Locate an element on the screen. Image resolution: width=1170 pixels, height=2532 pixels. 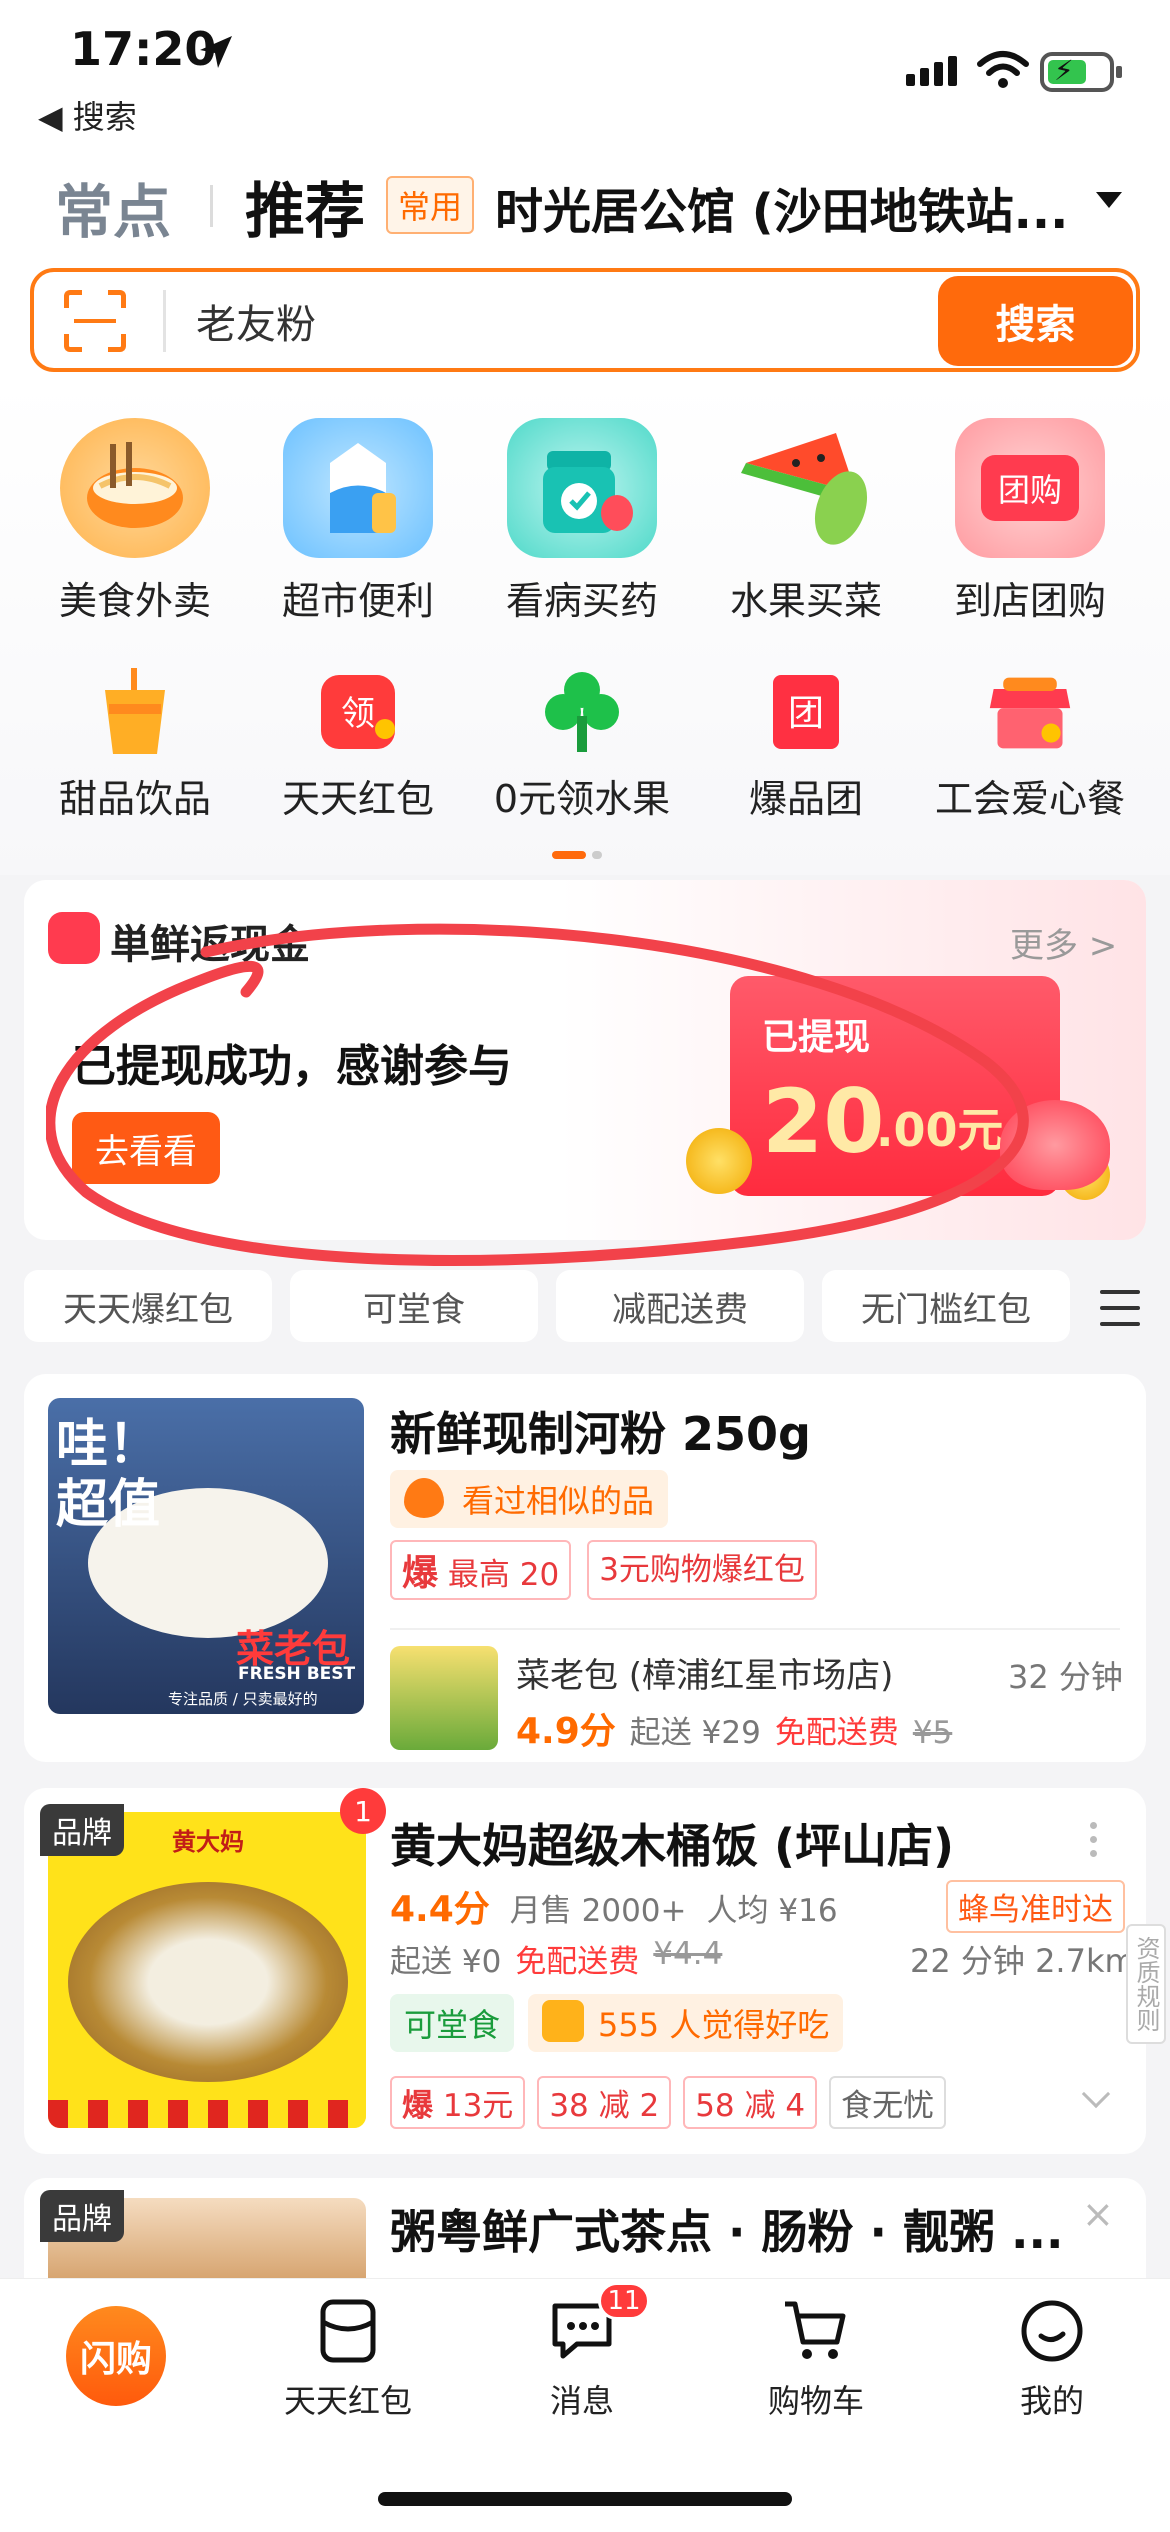
product-promos: 爆 最高 20 3元购物爆红包 is located at coordinates (603, 1570).